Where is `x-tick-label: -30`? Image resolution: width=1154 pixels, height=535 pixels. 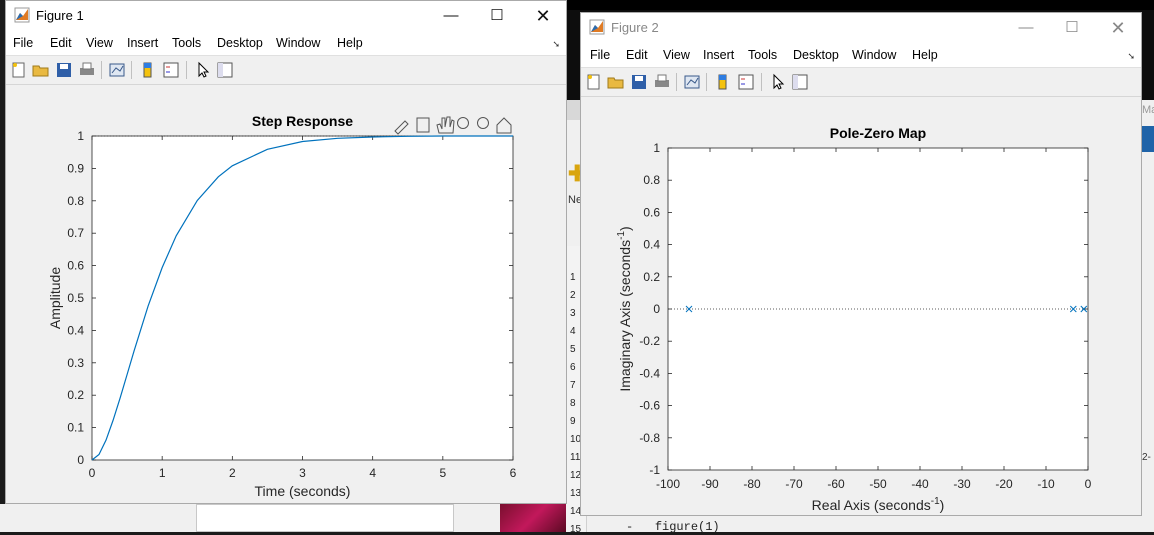
x-tick-label: -30 is located at coordinates (962, 484).